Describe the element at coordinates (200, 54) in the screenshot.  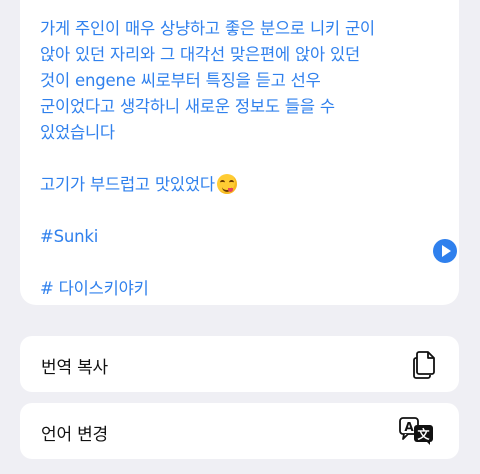
I see `translation-line: 앉아 있던 자리와 그 대각선 맞은편에 앉아 있던` at that location.